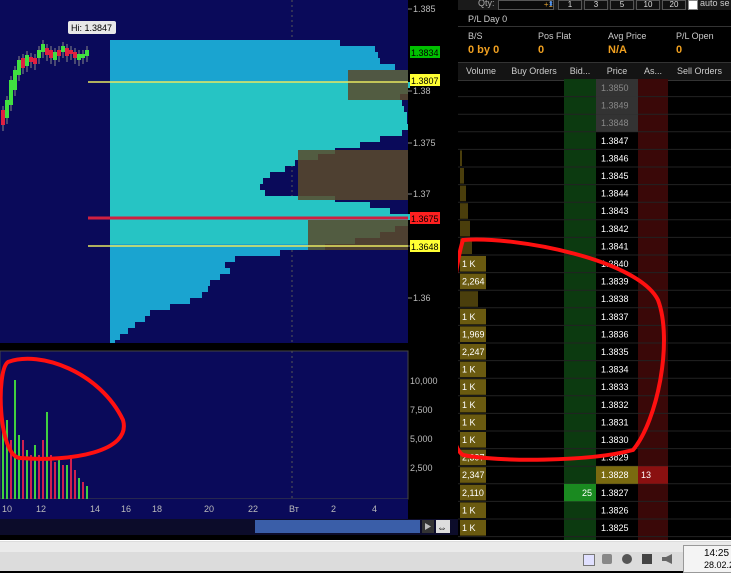 The height and width of the screenshot is (573, 731). Describe the element at coordinates (615, 106) in the screenshot. I see `price-cell: 1.3849` at that location.